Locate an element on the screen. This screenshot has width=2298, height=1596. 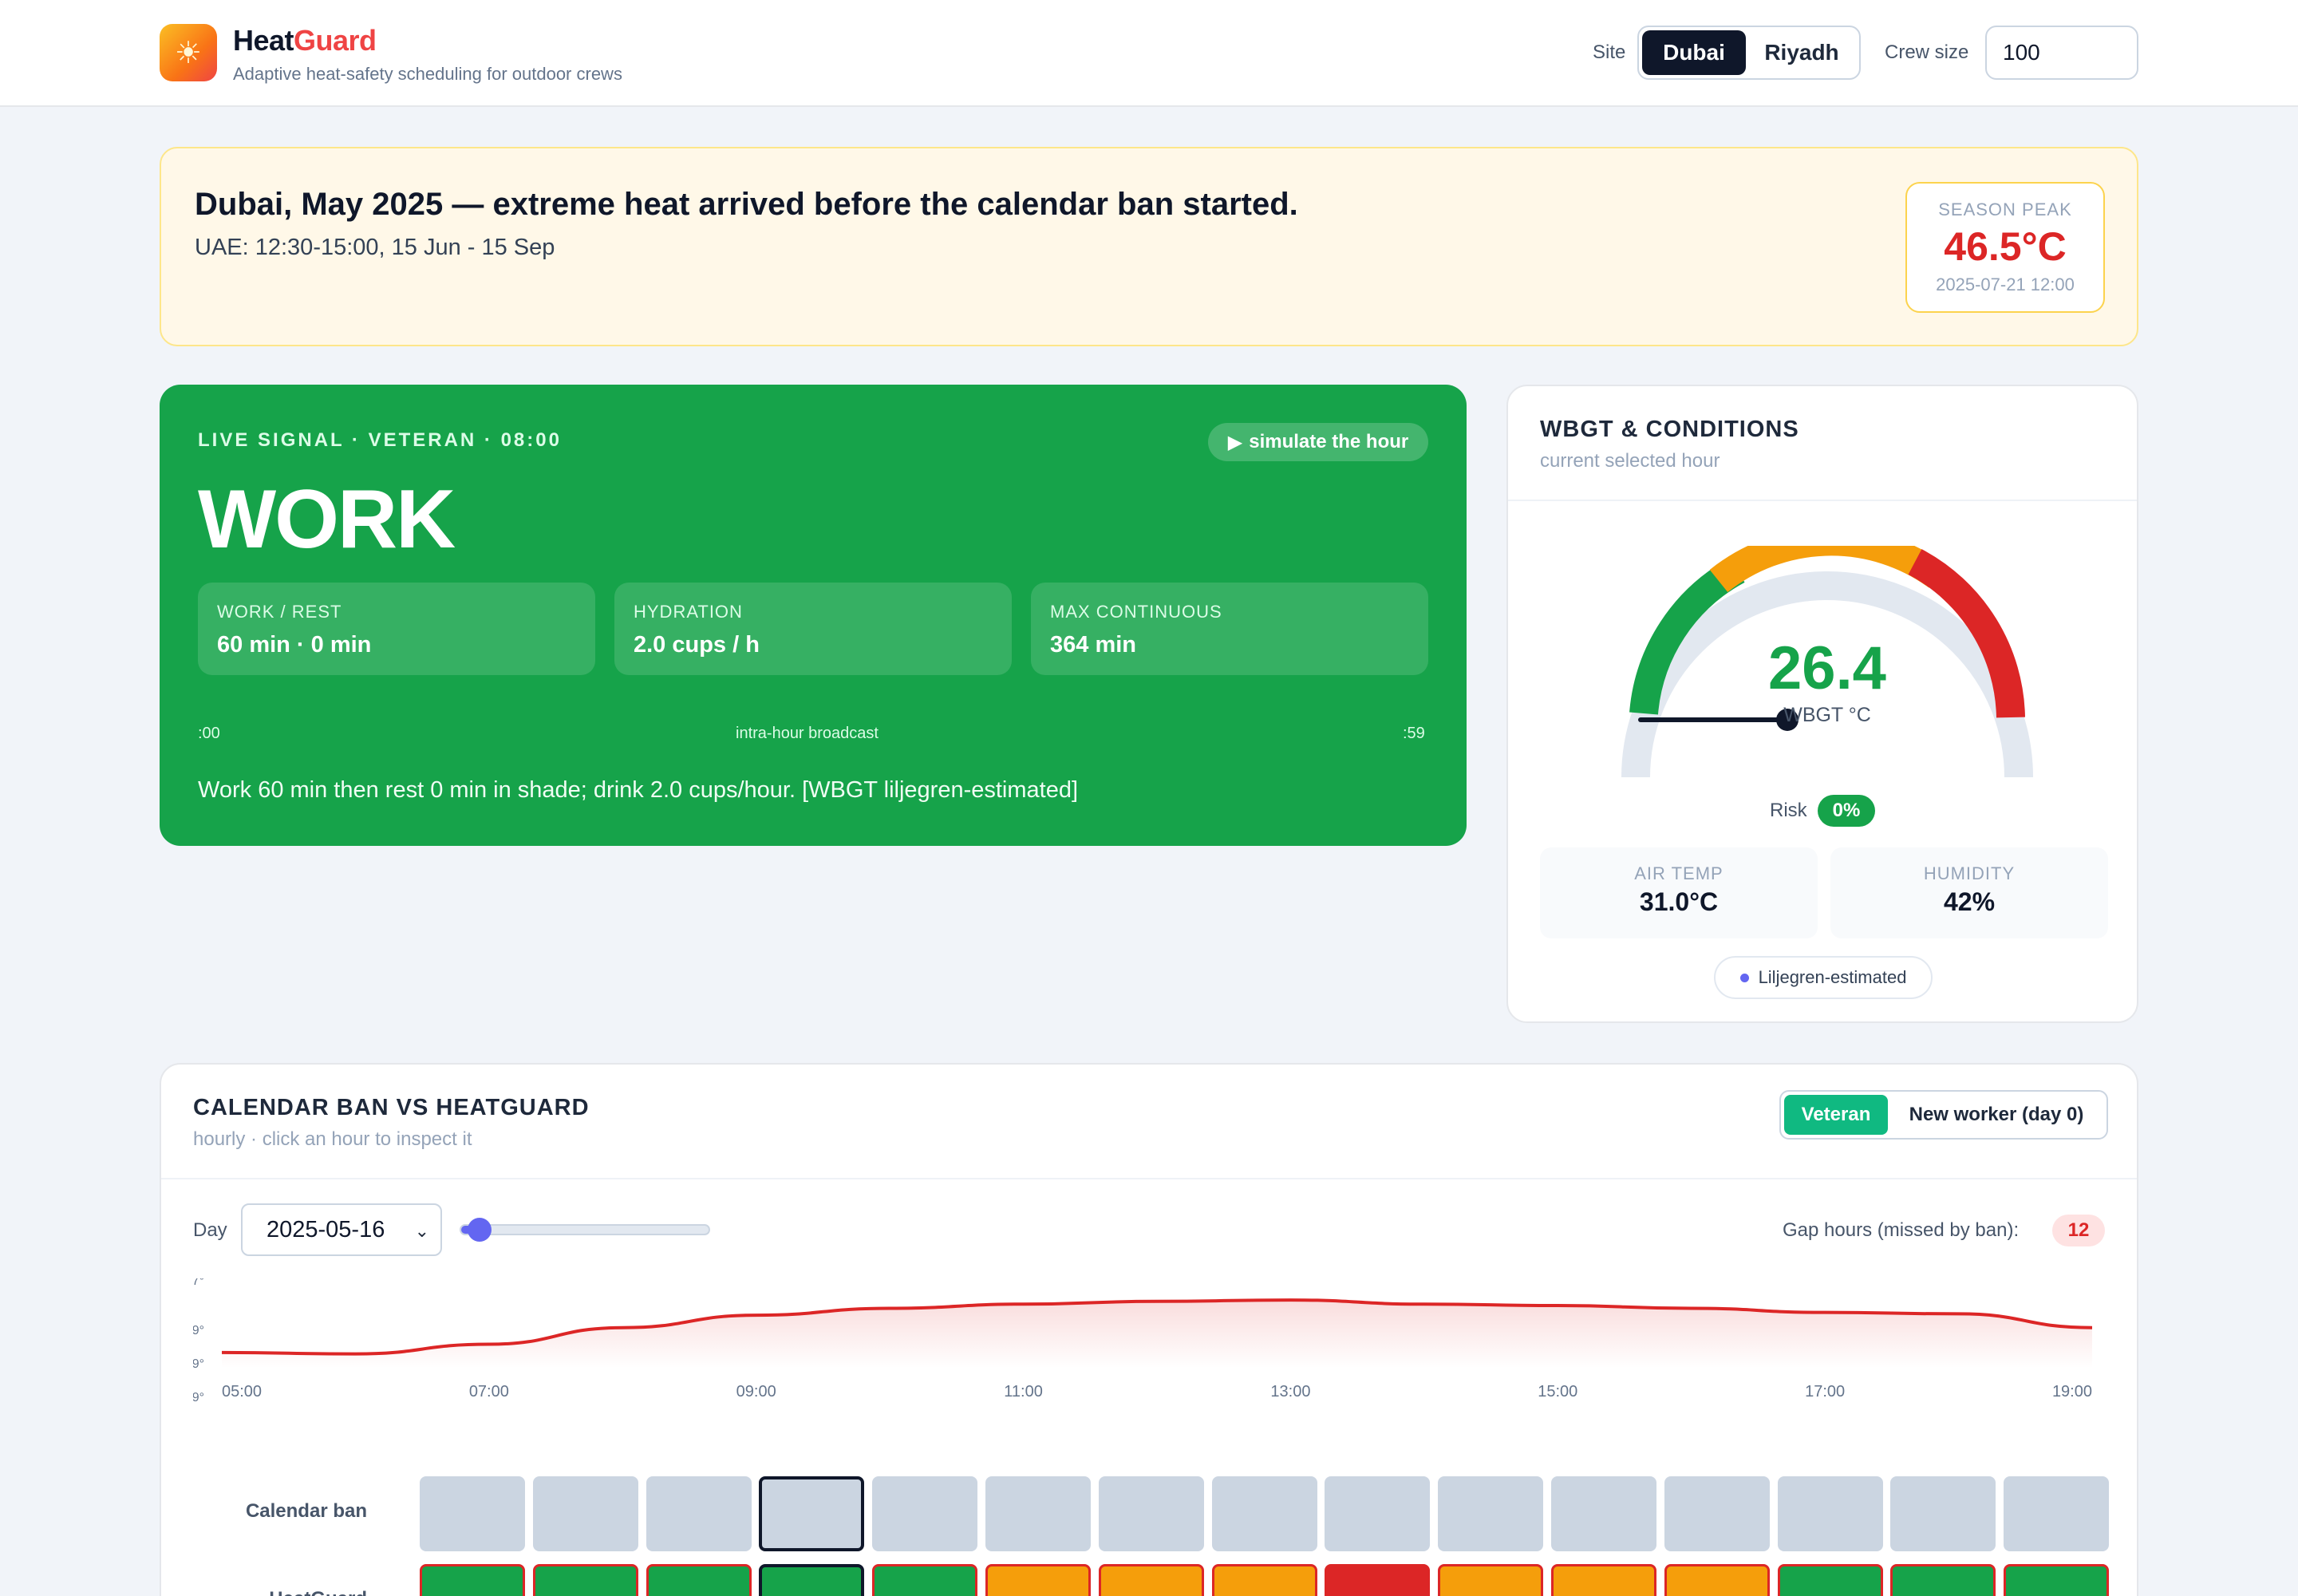
stat-work-rest: WORK / REST 60 min · 0 min is located at coordinates (396, 629).